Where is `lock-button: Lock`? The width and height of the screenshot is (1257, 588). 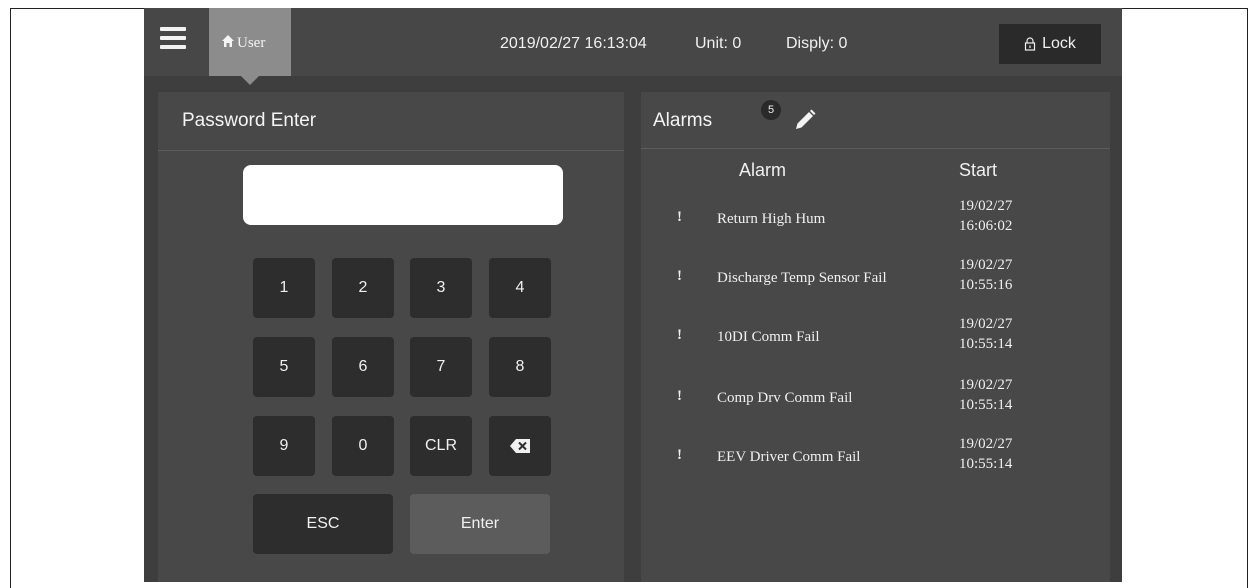 lock-button: Lock is located at coordinates (1050, 44).